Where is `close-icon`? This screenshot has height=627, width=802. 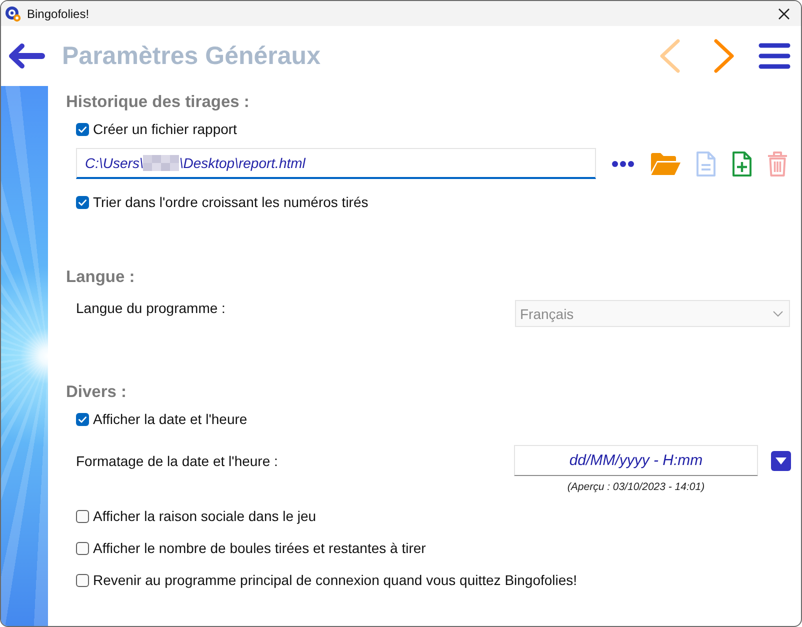 close-icon is located at coordinates (784, 14).